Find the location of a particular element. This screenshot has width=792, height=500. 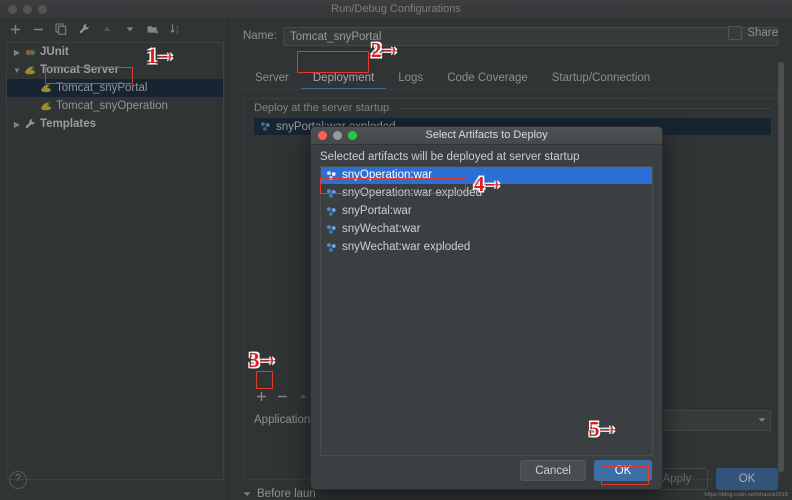

dialog-titlebar: Select Artifacts to Deploy is located at coordinates (486, 136).